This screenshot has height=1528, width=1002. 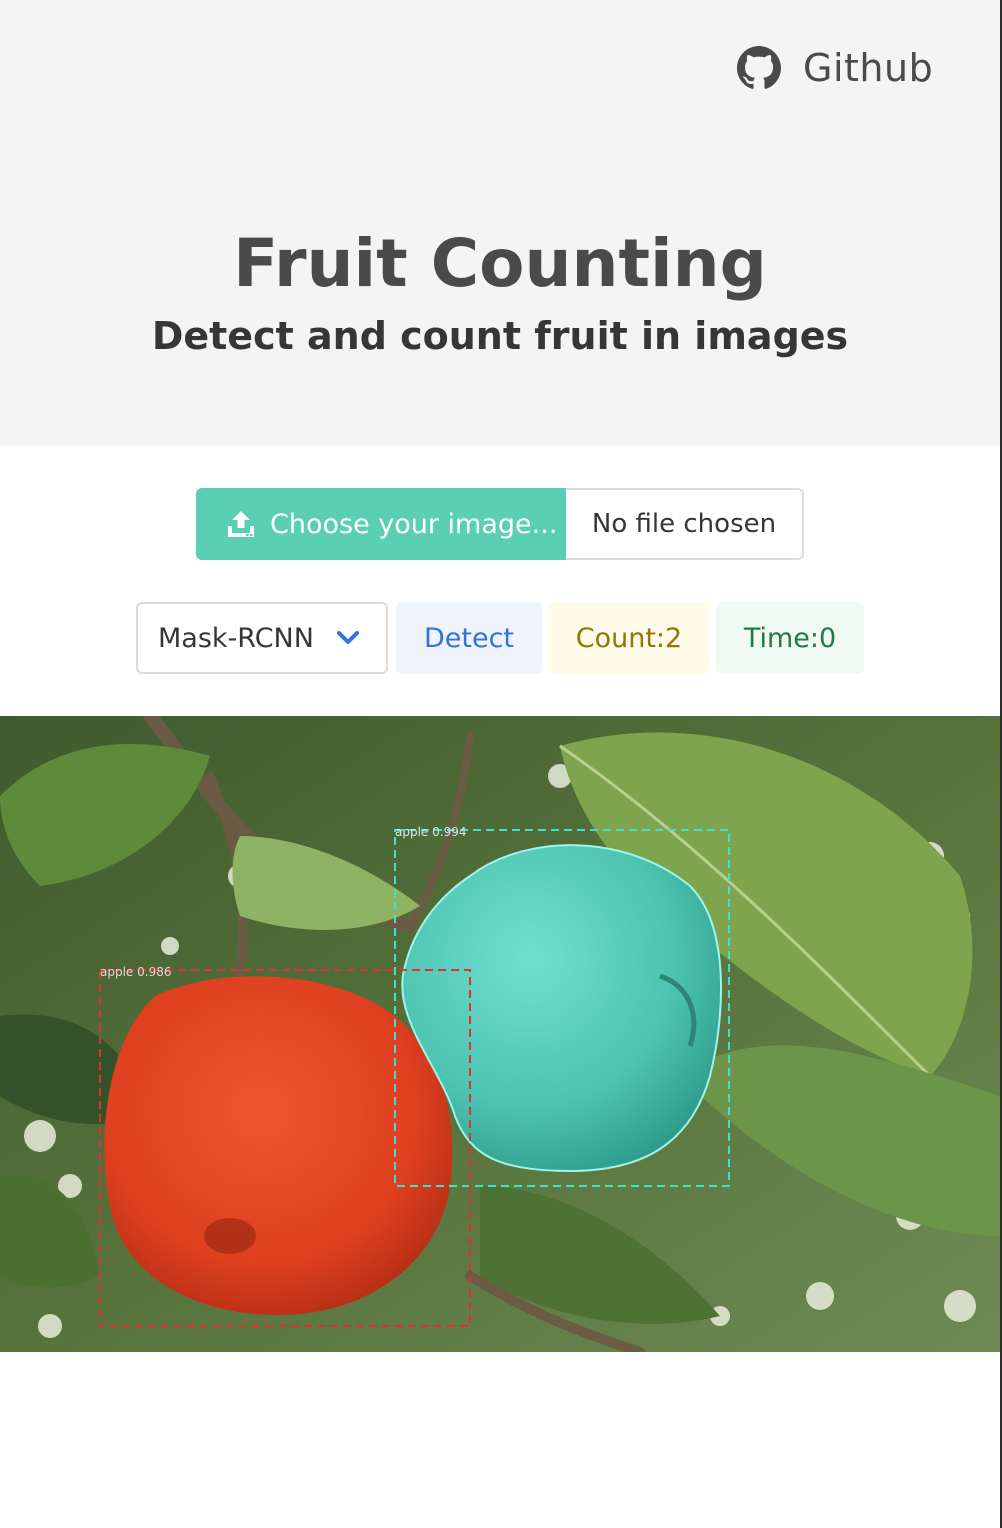 I want to click on count-badge: Count:2, so click(x=629, y=638).